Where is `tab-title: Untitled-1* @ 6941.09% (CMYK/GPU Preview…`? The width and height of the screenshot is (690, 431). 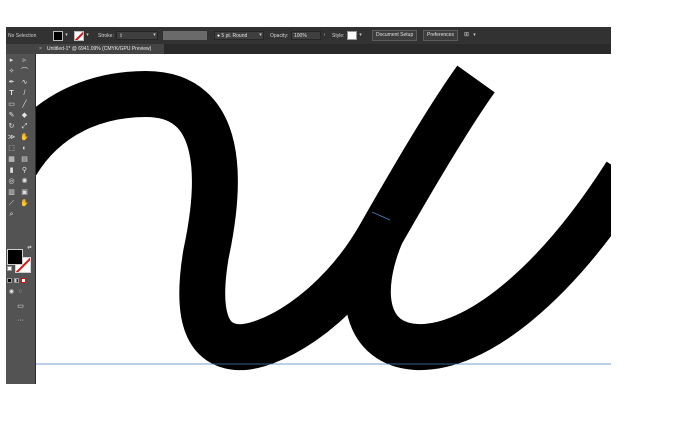
tab-title: Untitled-1* @ 6941.09% (CMYK/GPU Preview… is located at coordinates (99, 49).